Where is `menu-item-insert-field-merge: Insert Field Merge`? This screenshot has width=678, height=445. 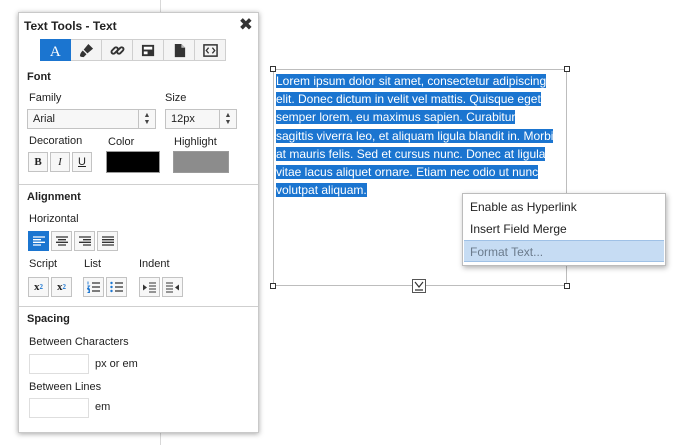
menu-item-insert-field-merge: Insert Field Merge is located at coordinates (564, 229).